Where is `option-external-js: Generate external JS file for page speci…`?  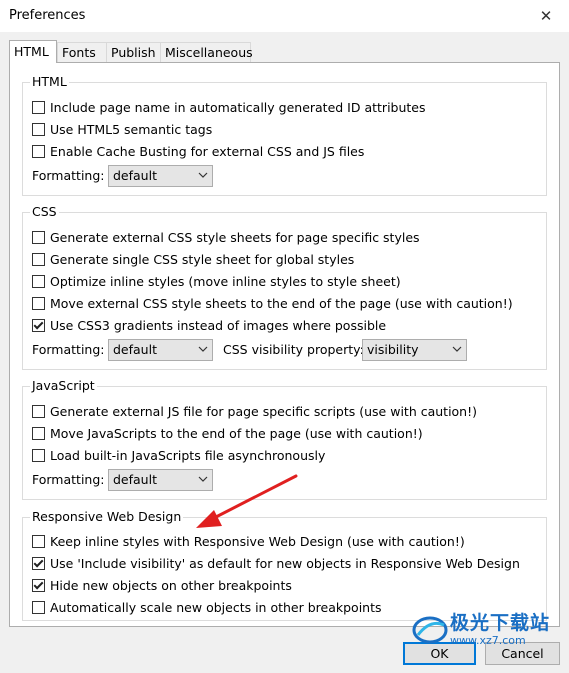 option-external-js: Generate external JS file for page speci… is located at coordinates (254, 411).